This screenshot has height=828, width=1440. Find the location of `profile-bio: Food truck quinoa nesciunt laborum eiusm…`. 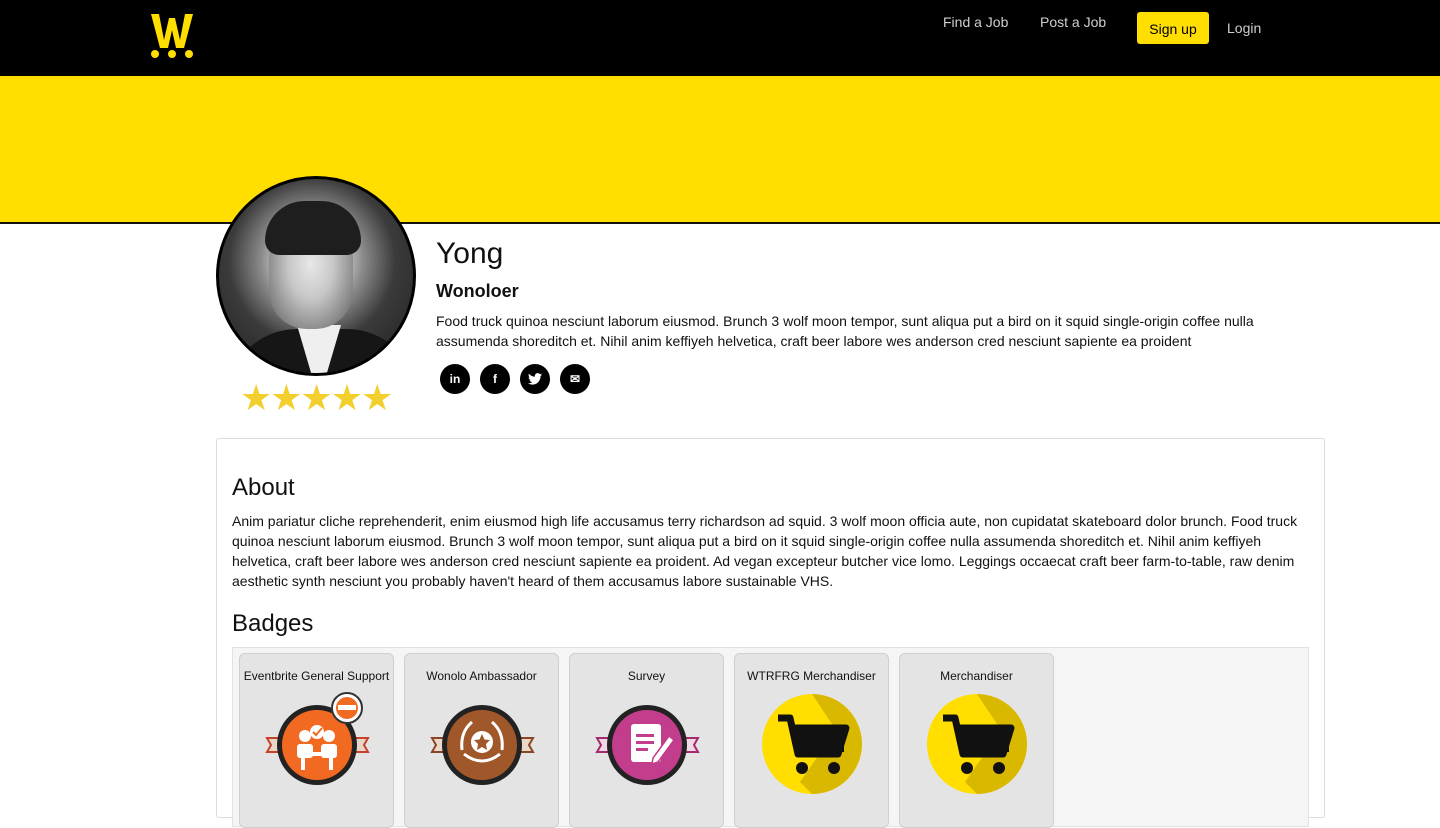

profile-bio: Food truck quinoa nesciunt laborum eiusm… is located at coordinates (845, 331).